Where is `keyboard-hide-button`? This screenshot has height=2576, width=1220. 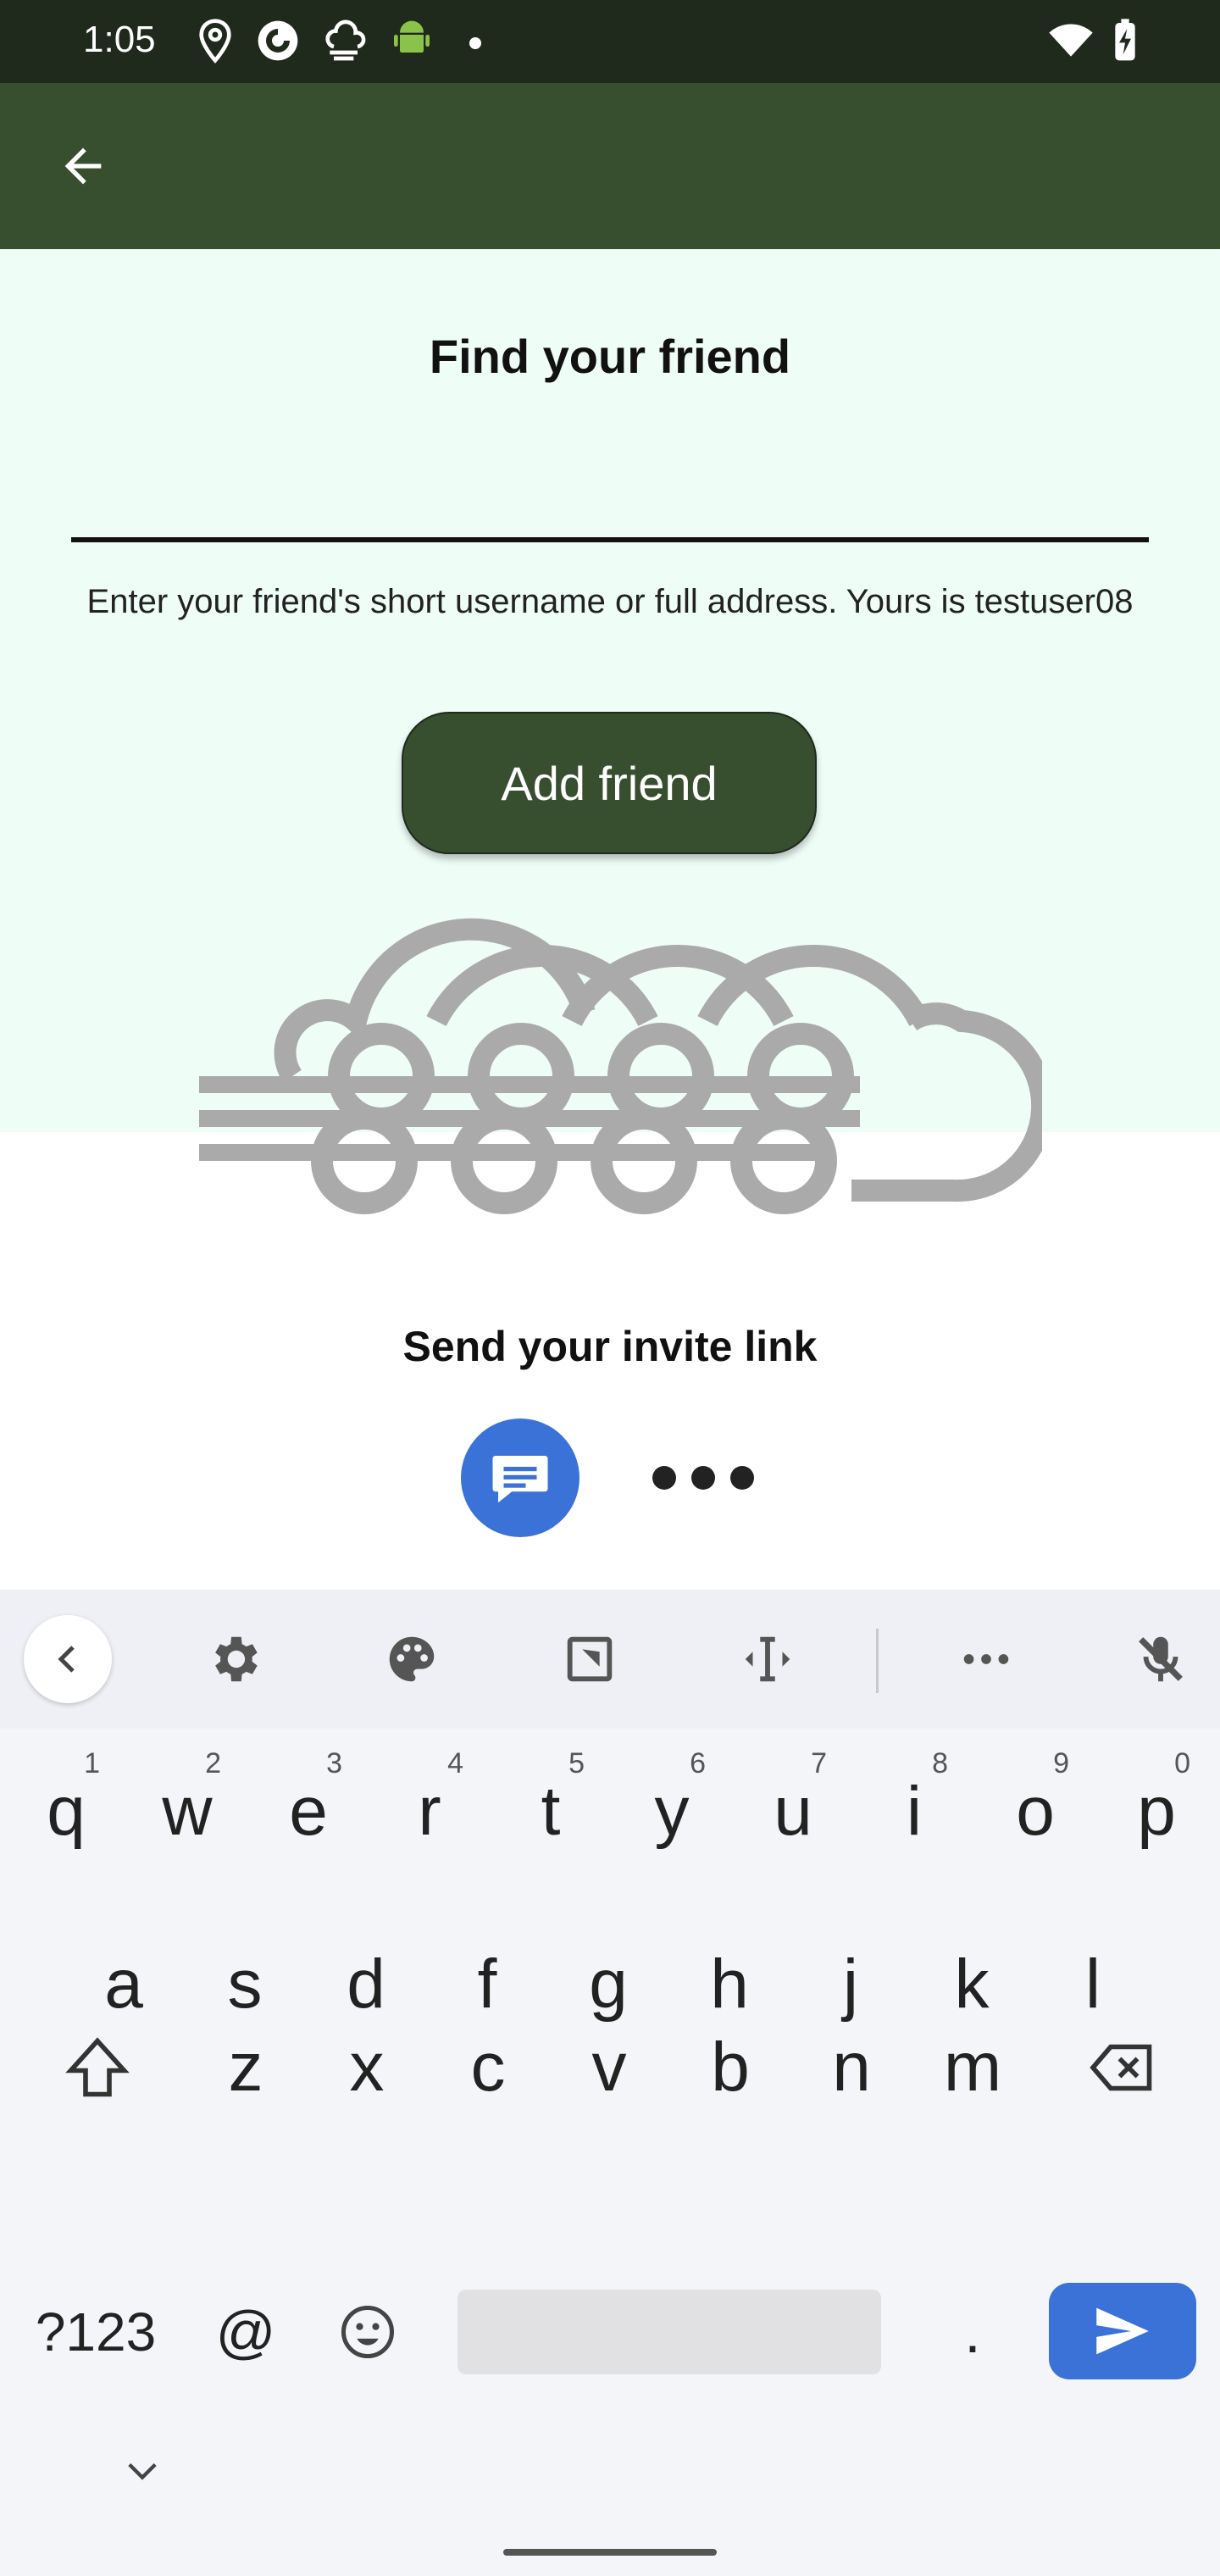 keyboard-hide-button is located at coordinates (142, 2470).